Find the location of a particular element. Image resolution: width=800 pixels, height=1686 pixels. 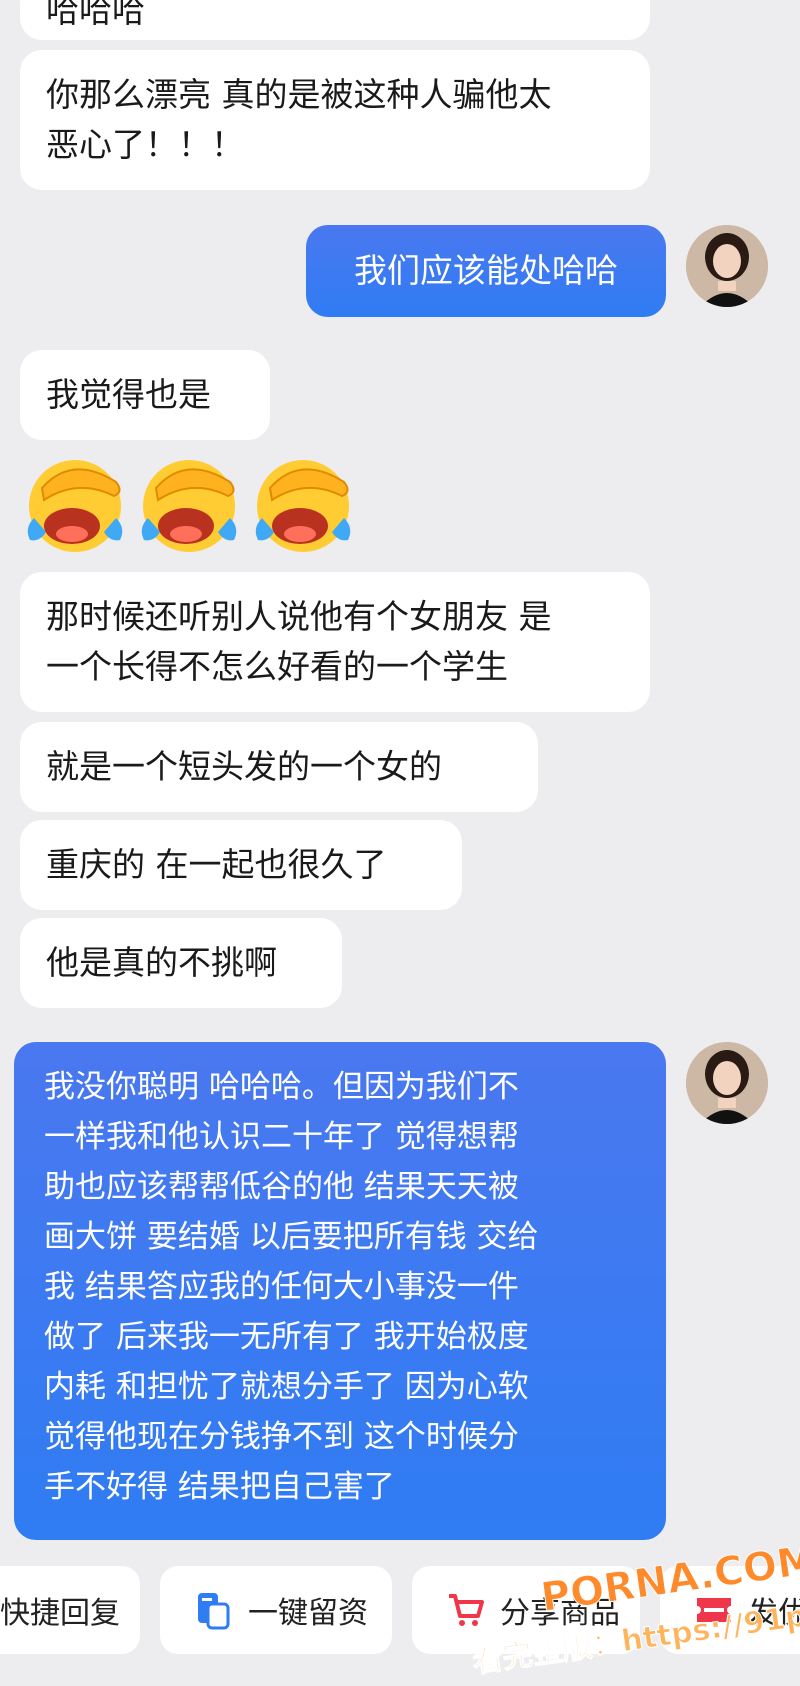

emoji-row is located at coordinates (189, 503).